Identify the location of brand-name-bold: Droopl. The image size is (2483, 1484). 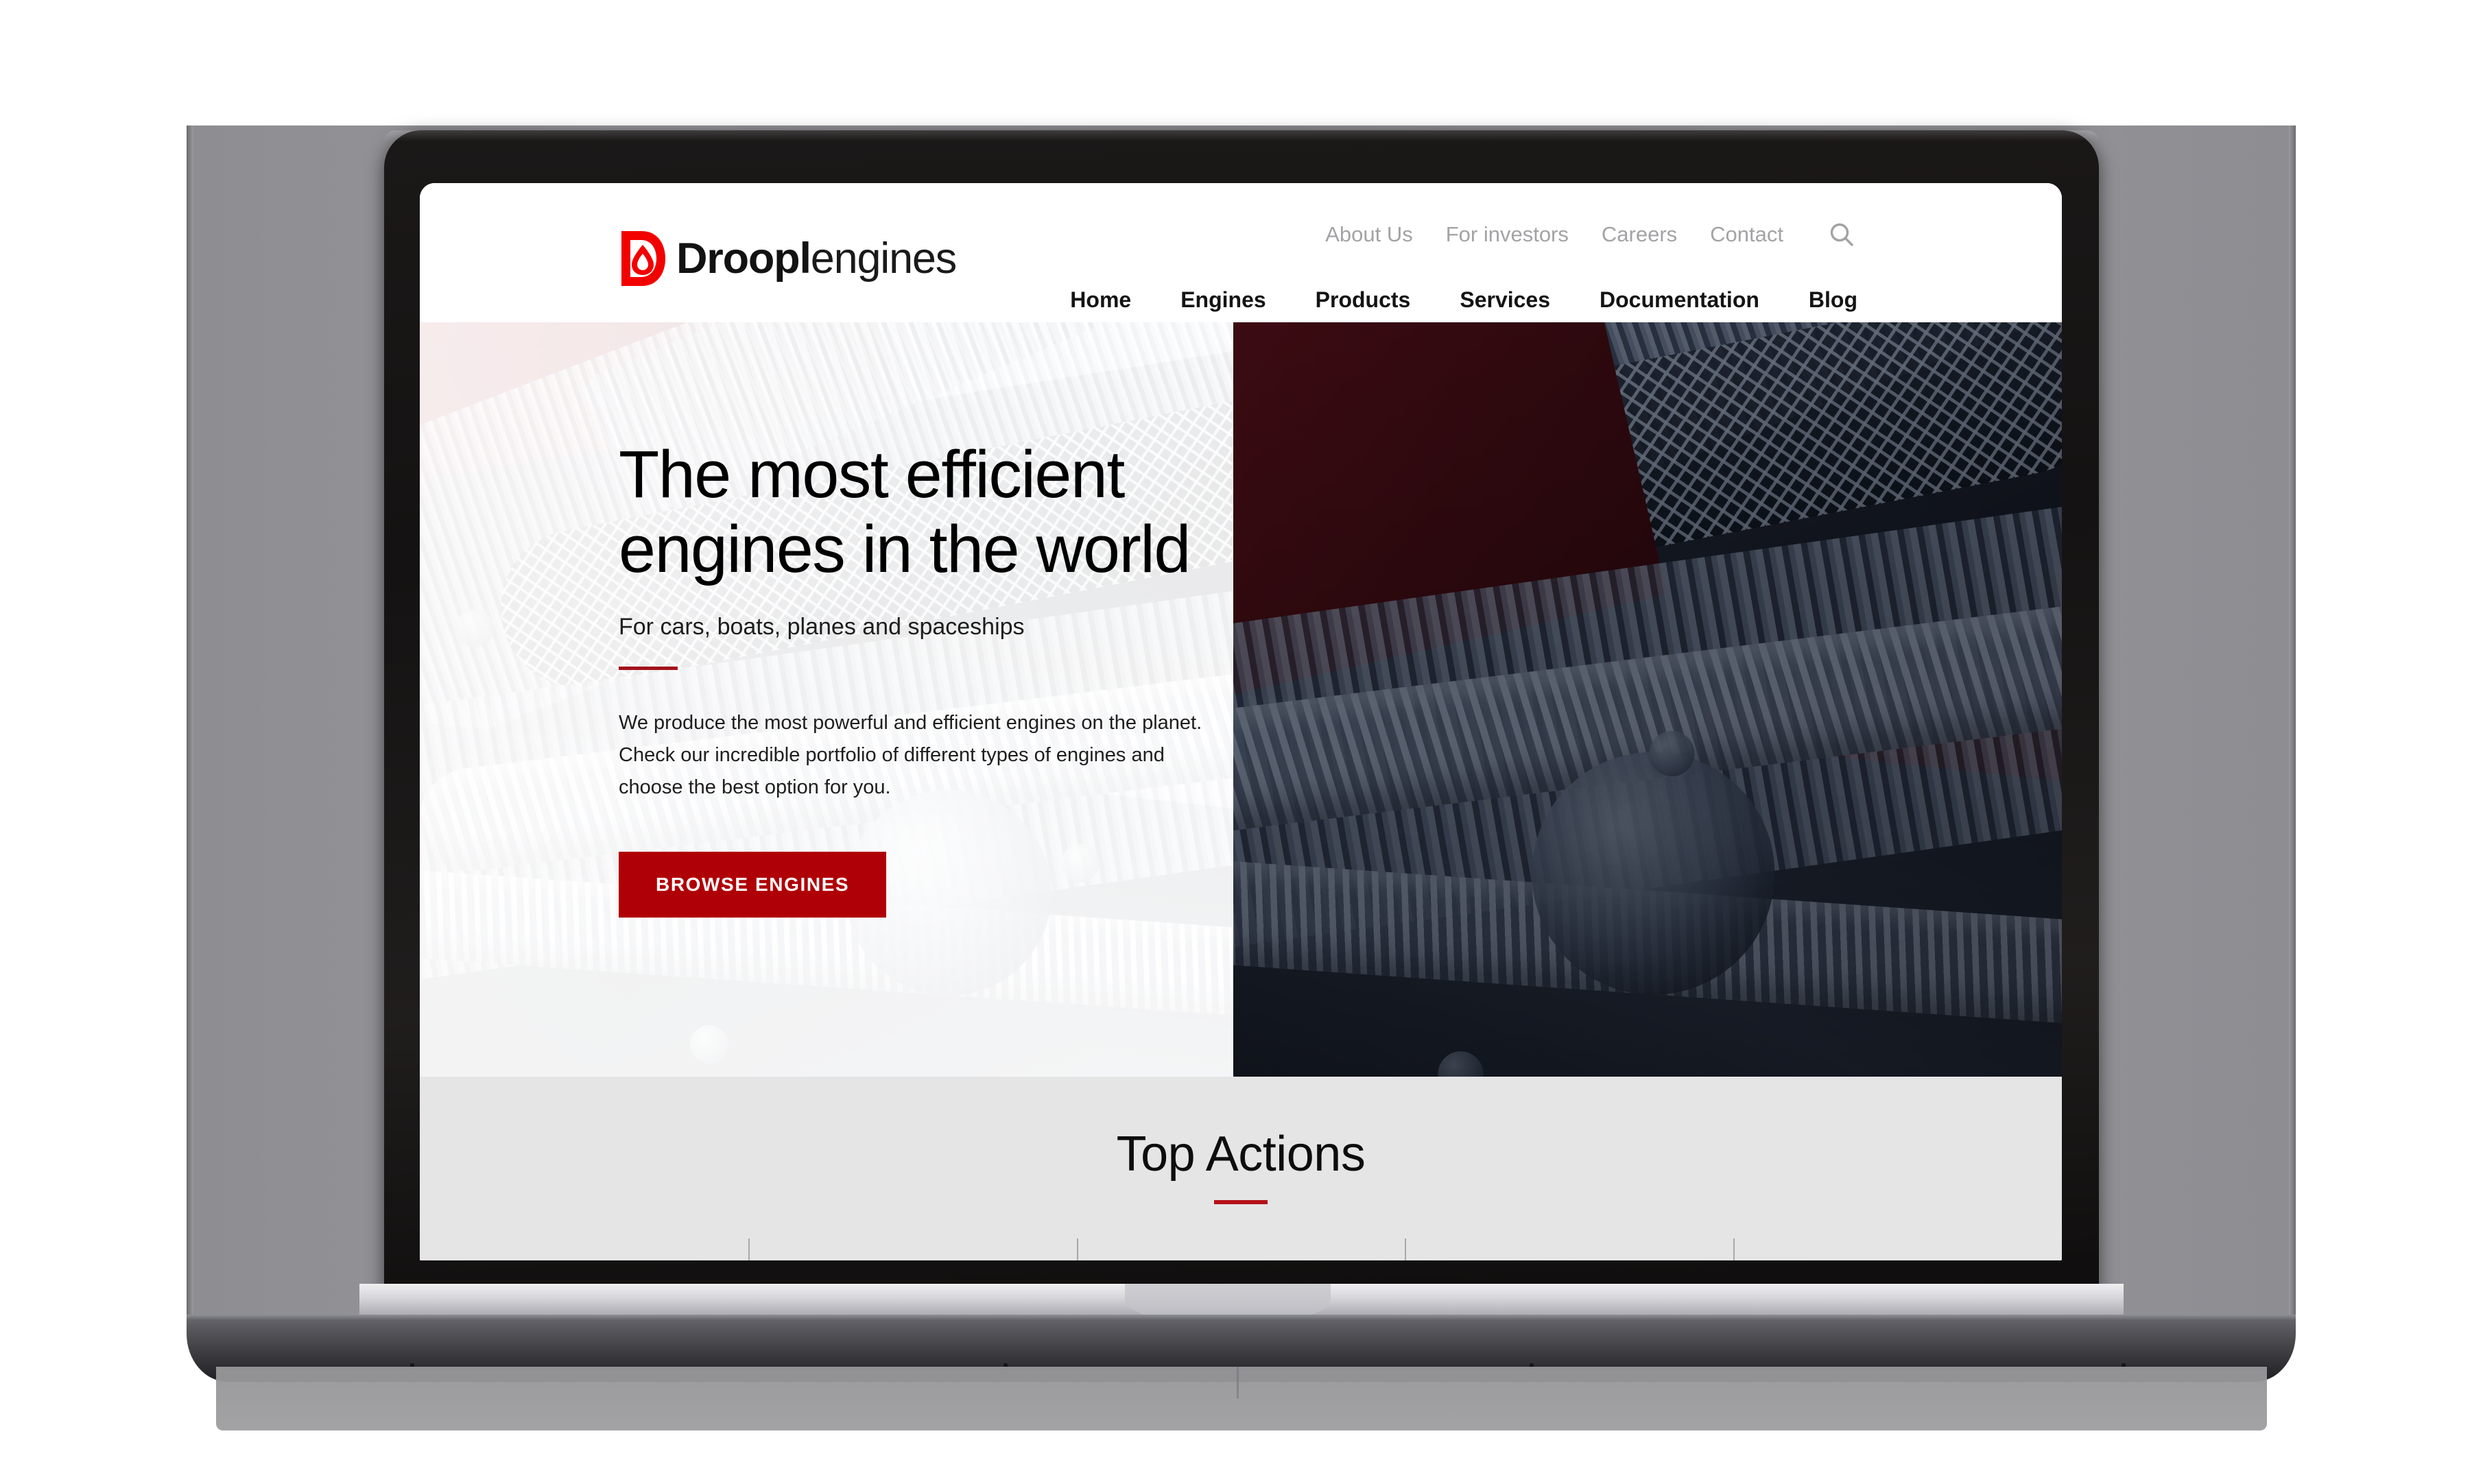
(743, 258).